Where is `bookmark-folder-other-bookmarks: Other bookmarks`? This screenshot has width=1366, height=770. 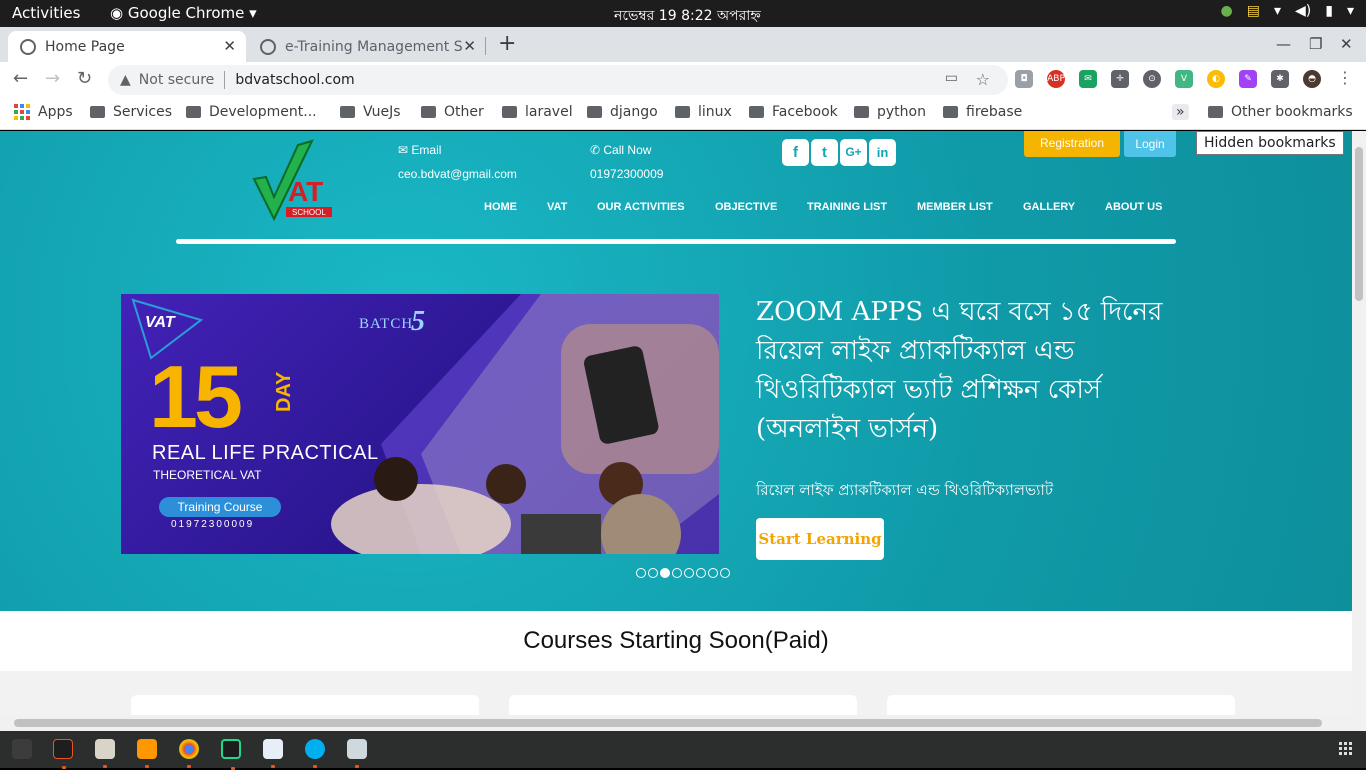
bookmark-folder-other-bookmarks: Other bookmarks is located at coordinates (1280, 112).